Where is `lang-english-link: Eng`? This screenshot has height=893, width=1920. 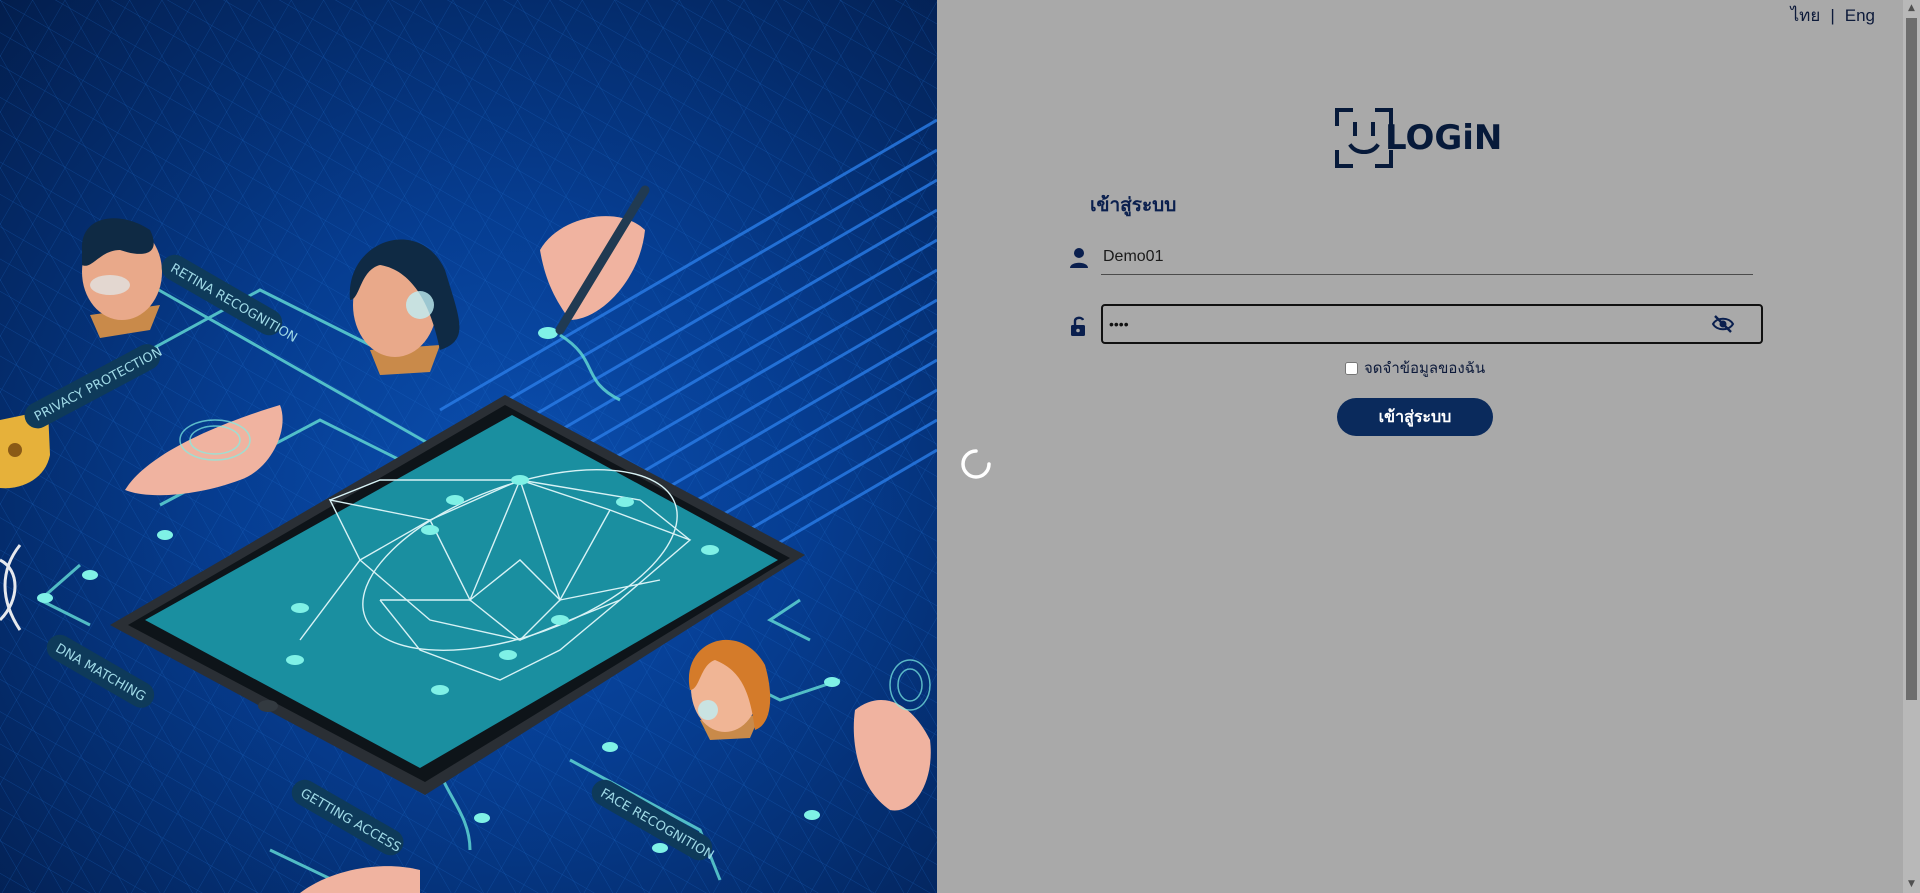 lang-english-link: Eng is located at coordinates (1860, 15).